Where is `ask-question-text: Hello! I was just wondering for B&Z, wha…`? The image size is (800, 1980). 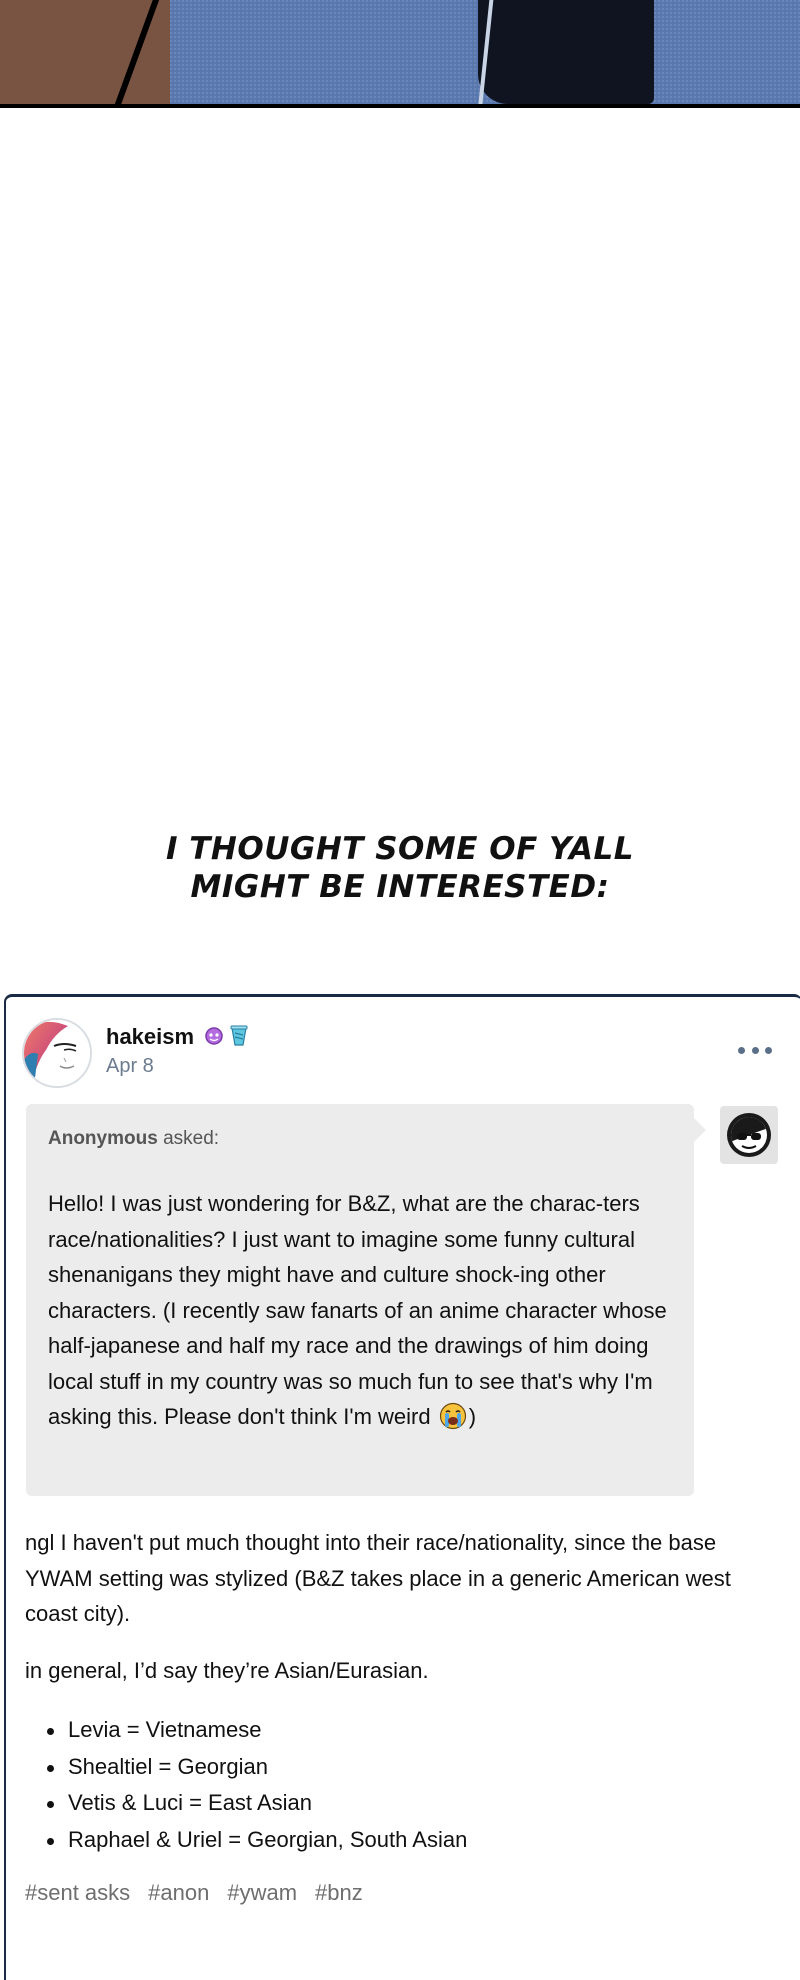
ask-question-text: Hello! I was just wondering for B&Z, wha… is located at coordinates (357, 1310).